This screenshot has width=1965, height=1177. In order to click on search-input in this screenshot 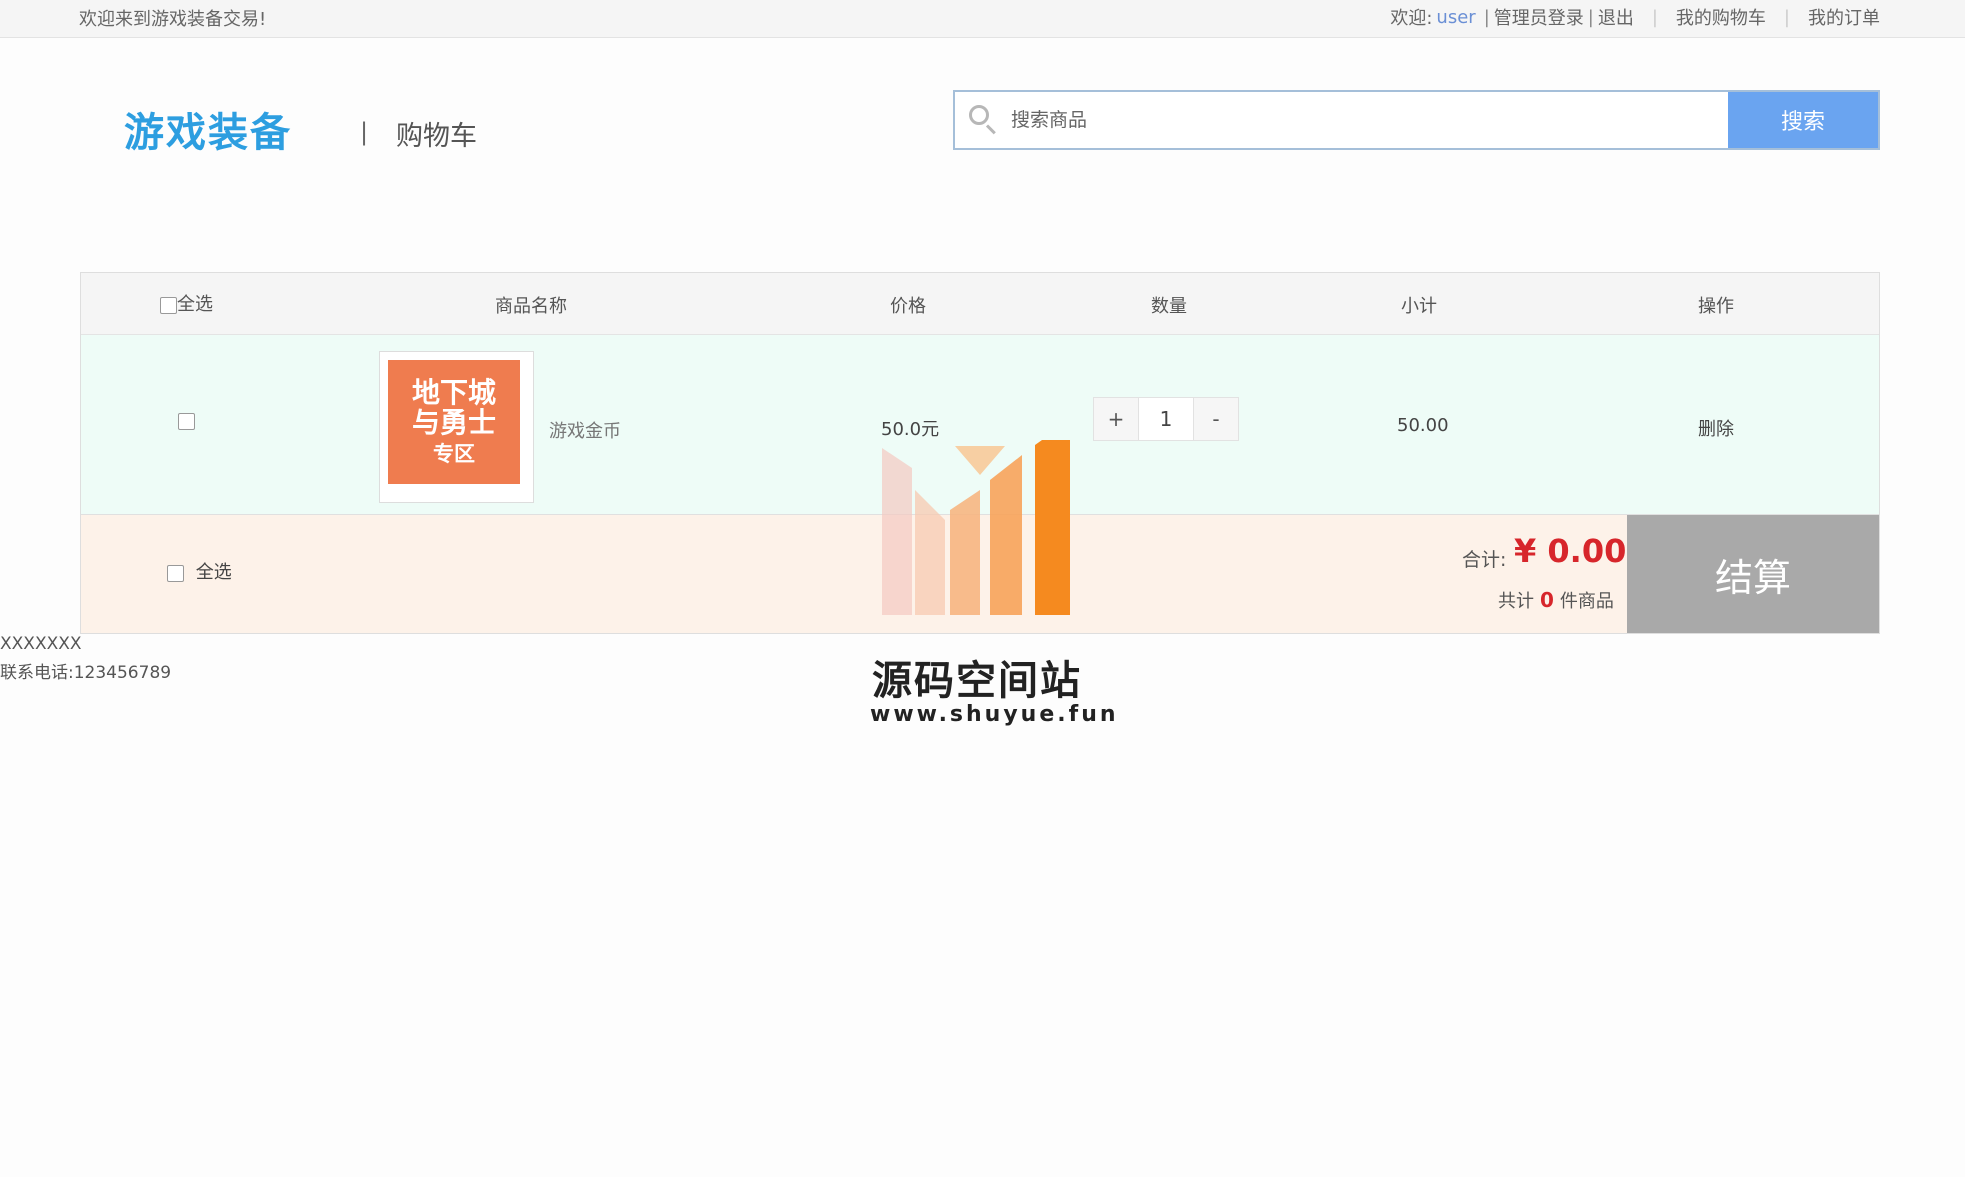, I will do `click(1369, 120)`.